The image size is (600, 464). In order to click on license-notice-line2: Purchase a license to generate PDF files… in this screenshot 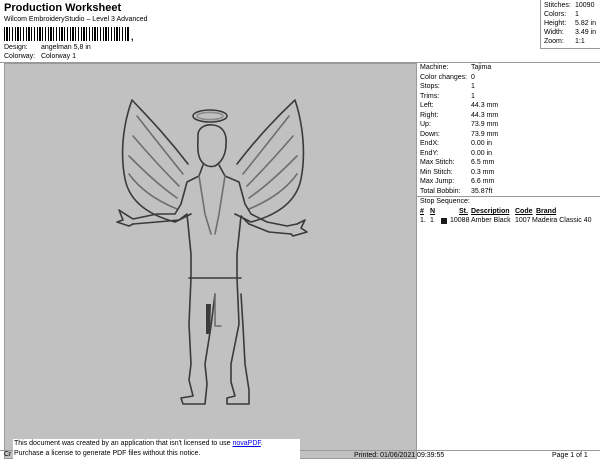, I will do `click(107, 453)`.